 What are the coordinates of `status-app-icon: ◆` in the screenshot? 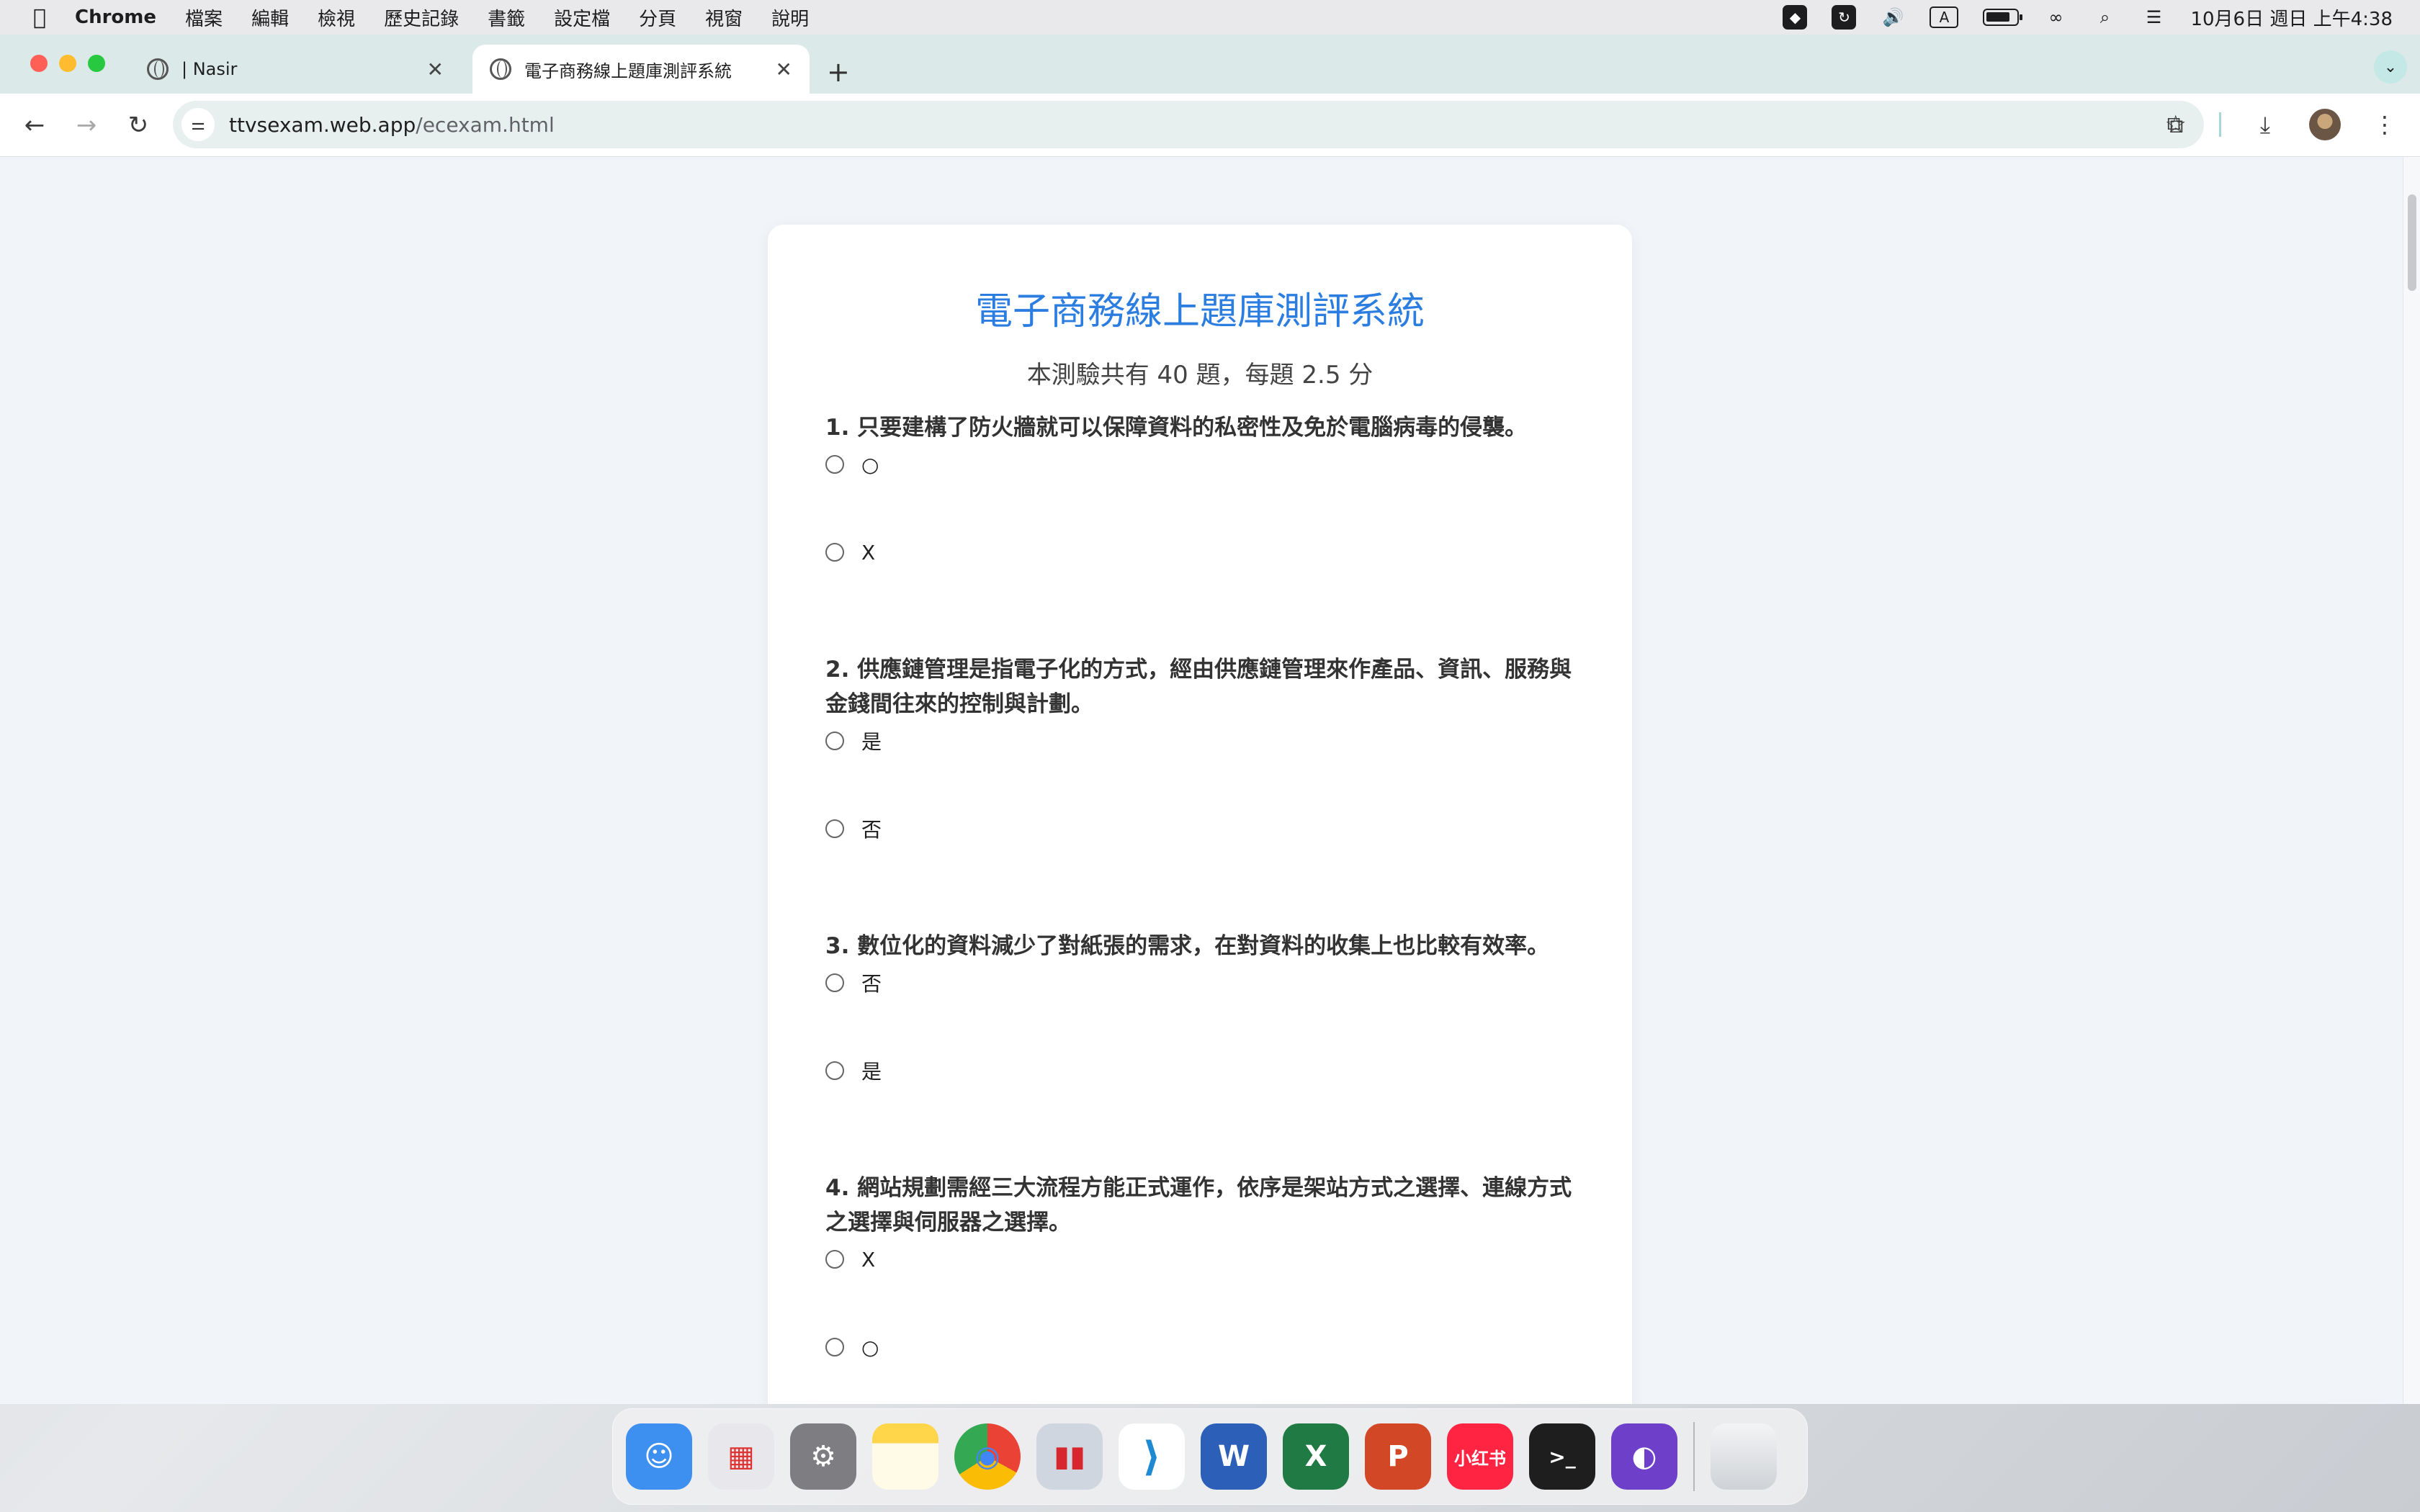 It's located at (1795, 17).